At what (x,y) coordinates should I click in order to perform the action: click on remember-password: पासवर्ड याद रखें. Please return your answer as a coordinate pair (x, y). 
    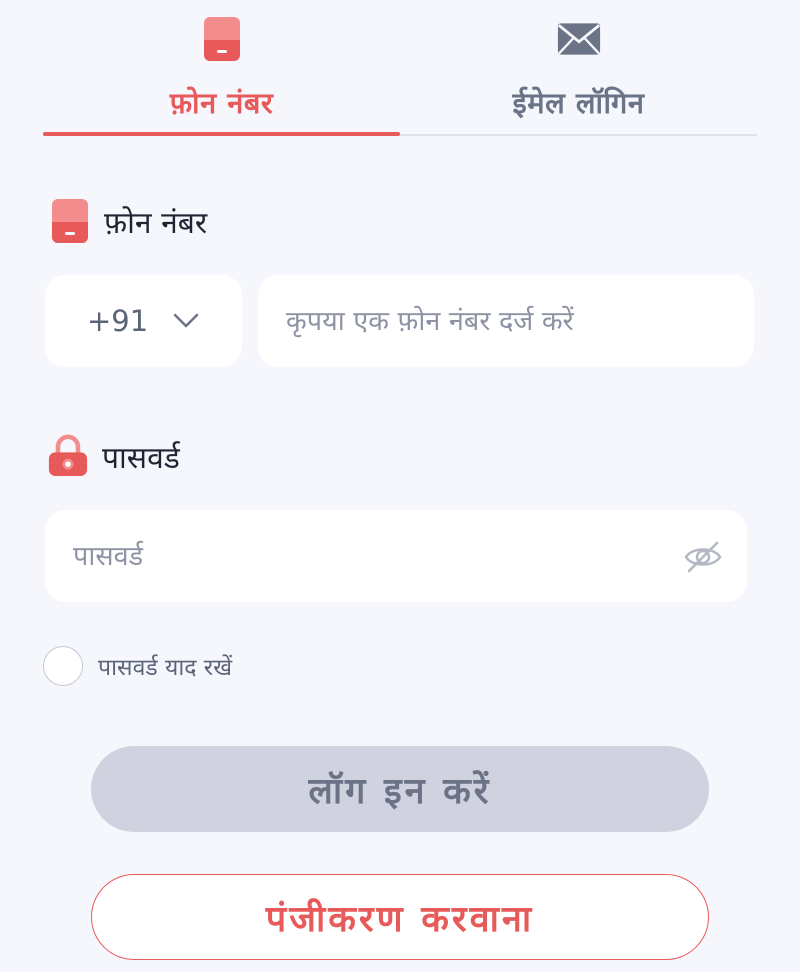
    Looking at the image, I should click on (137, 666).